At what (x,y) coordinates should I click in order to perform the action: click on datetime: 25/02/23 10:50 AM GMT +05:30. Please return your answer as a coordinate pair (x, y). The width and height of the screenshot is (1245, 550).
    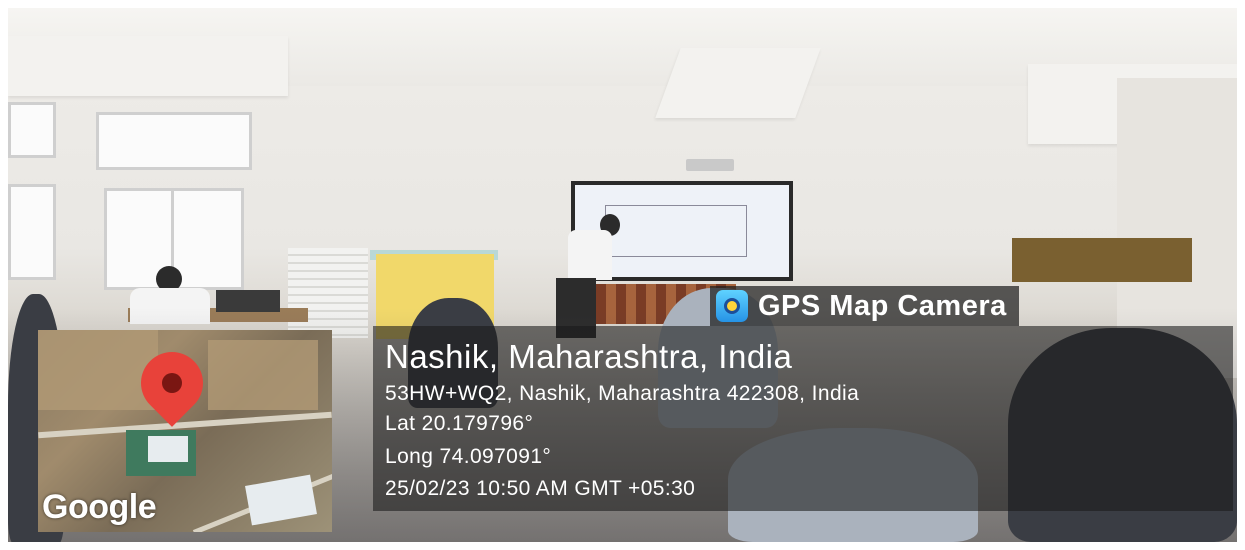
    Looking at the image, I should click on (540, 488).